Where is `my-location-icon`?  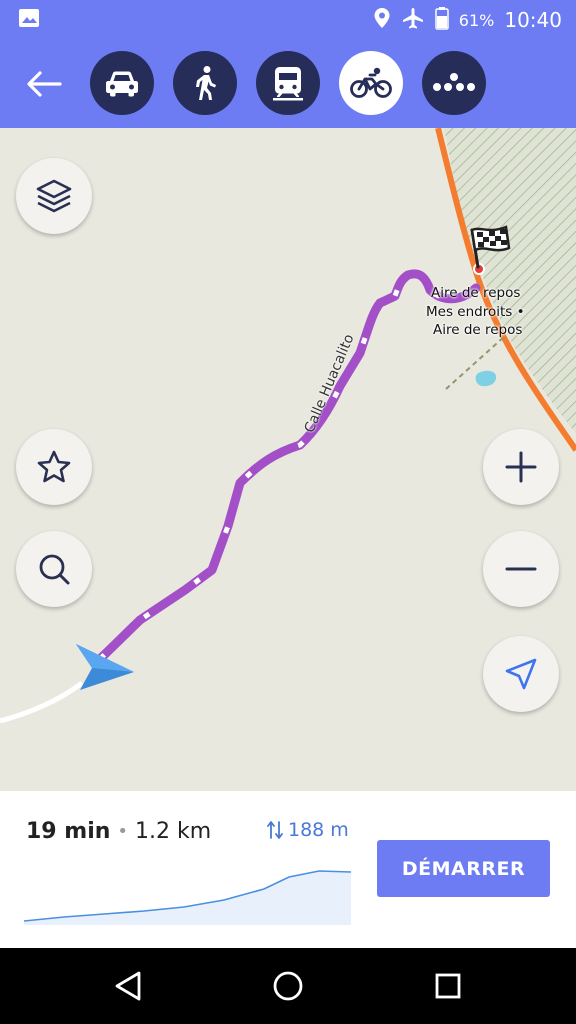 my-location-icon is located at coordinates (521, 674).